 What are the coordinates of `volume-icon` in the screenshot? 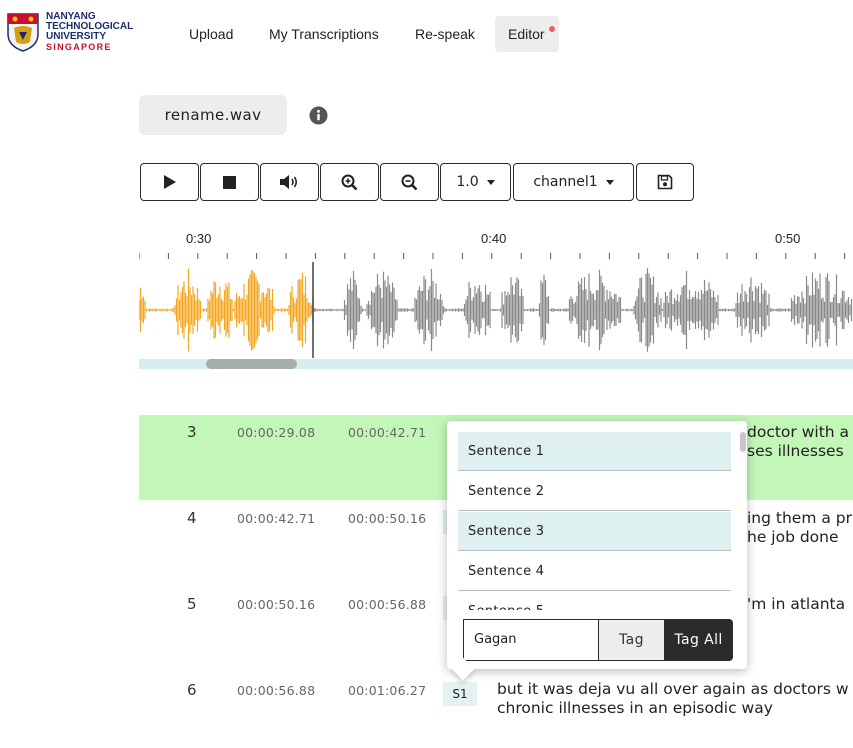 It's located at (288, 182).